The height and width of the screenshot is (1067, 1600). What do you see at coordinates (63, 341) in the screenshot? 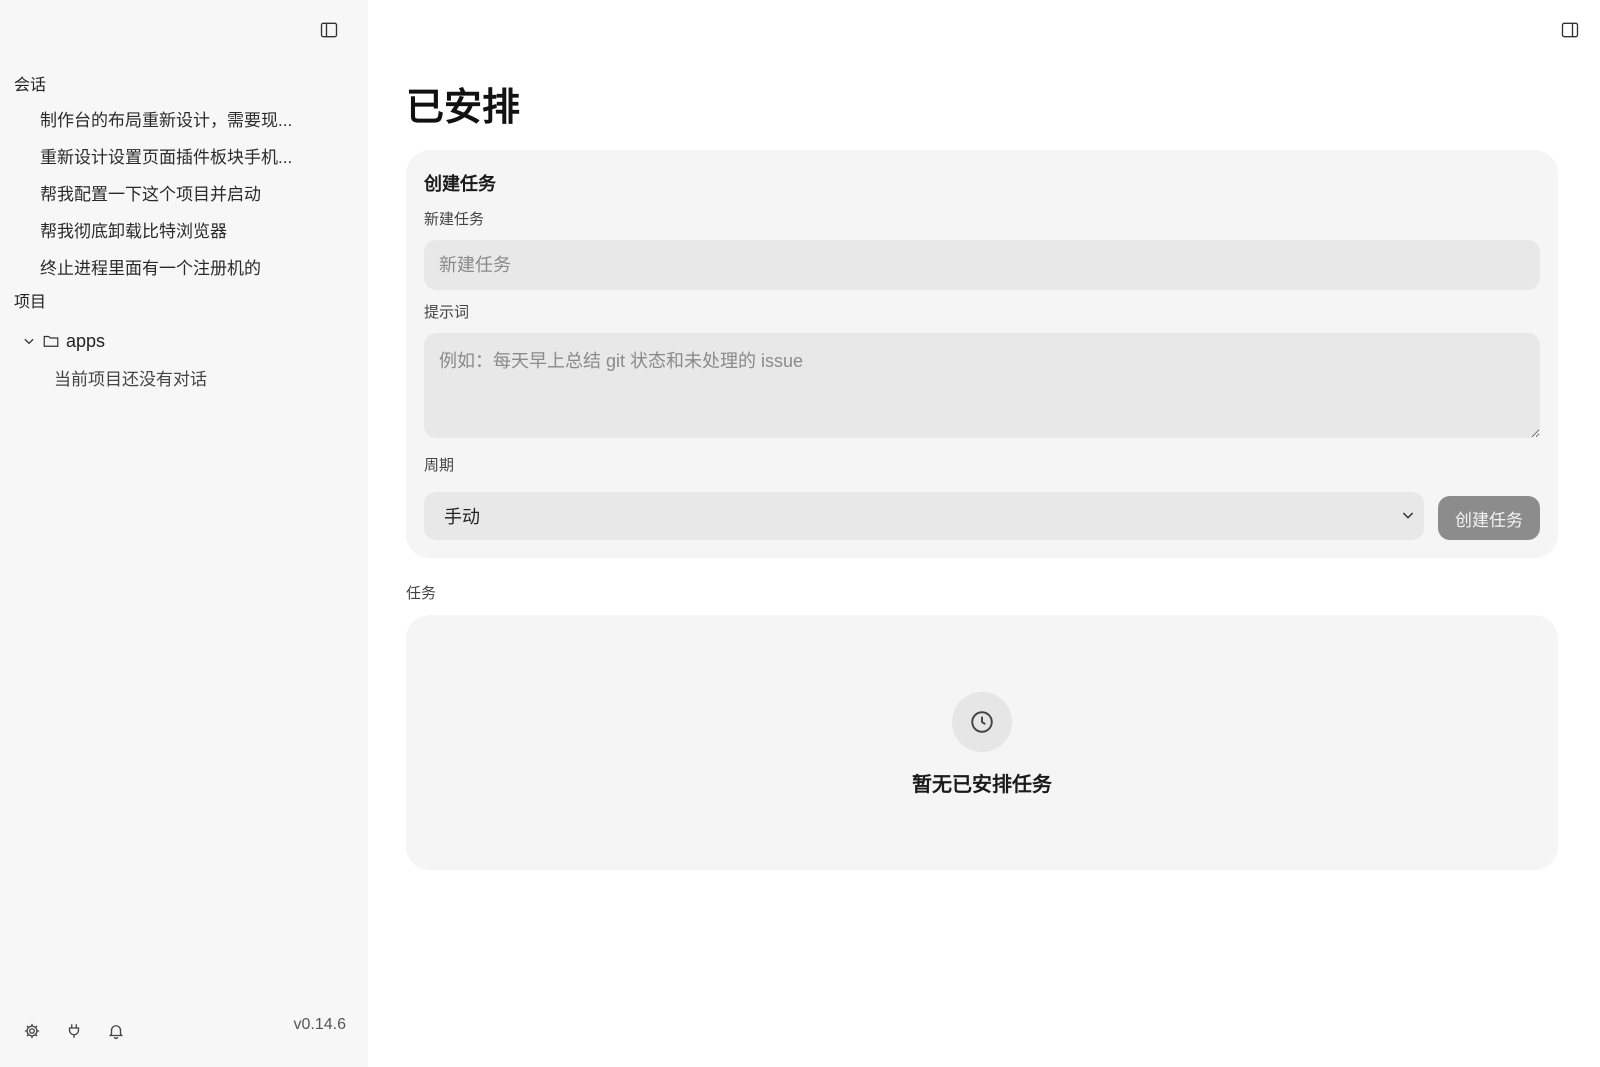
I see `project-item-apps: apps` at bounding box center [63, 341].